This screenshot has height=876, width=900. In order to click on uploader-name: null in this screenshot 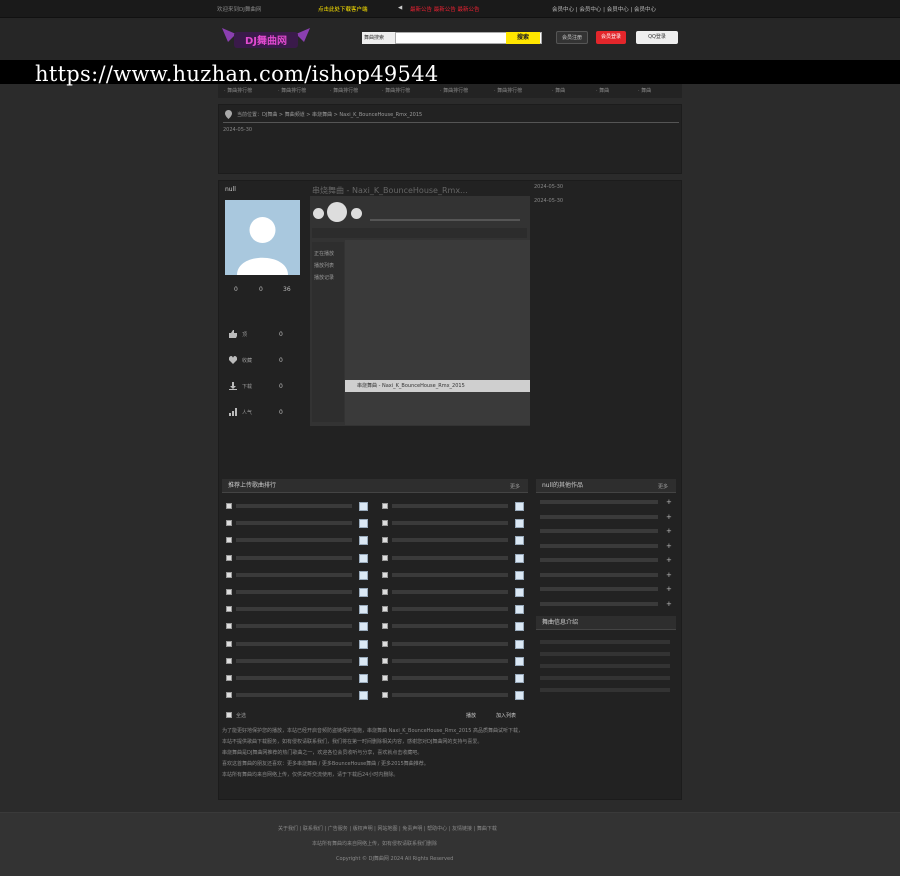, I will do `click(230, 189)`.